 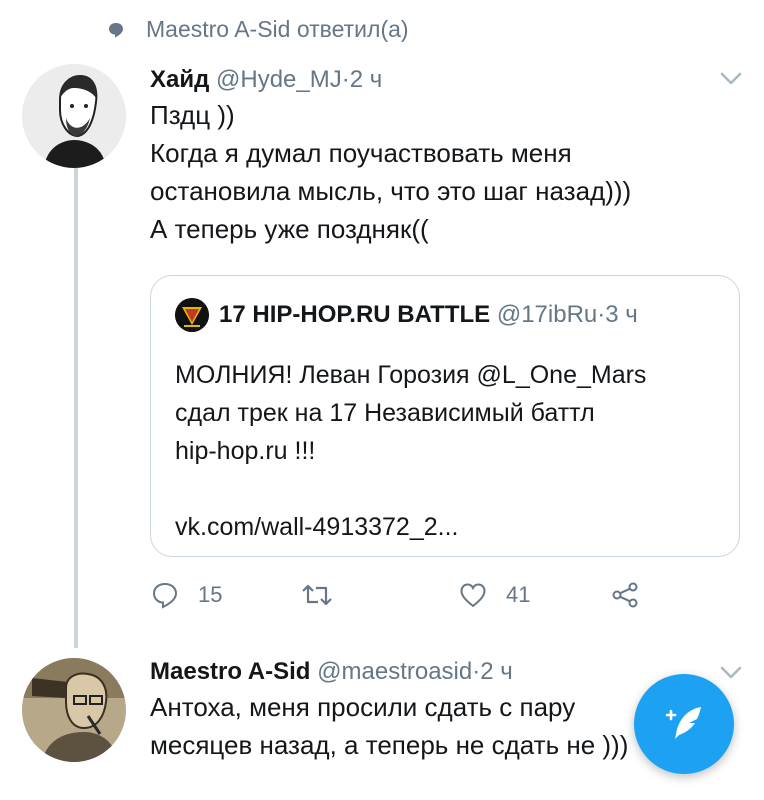 I want to click on tweet1-author-name: Хайд, so click(x=179, y=80).